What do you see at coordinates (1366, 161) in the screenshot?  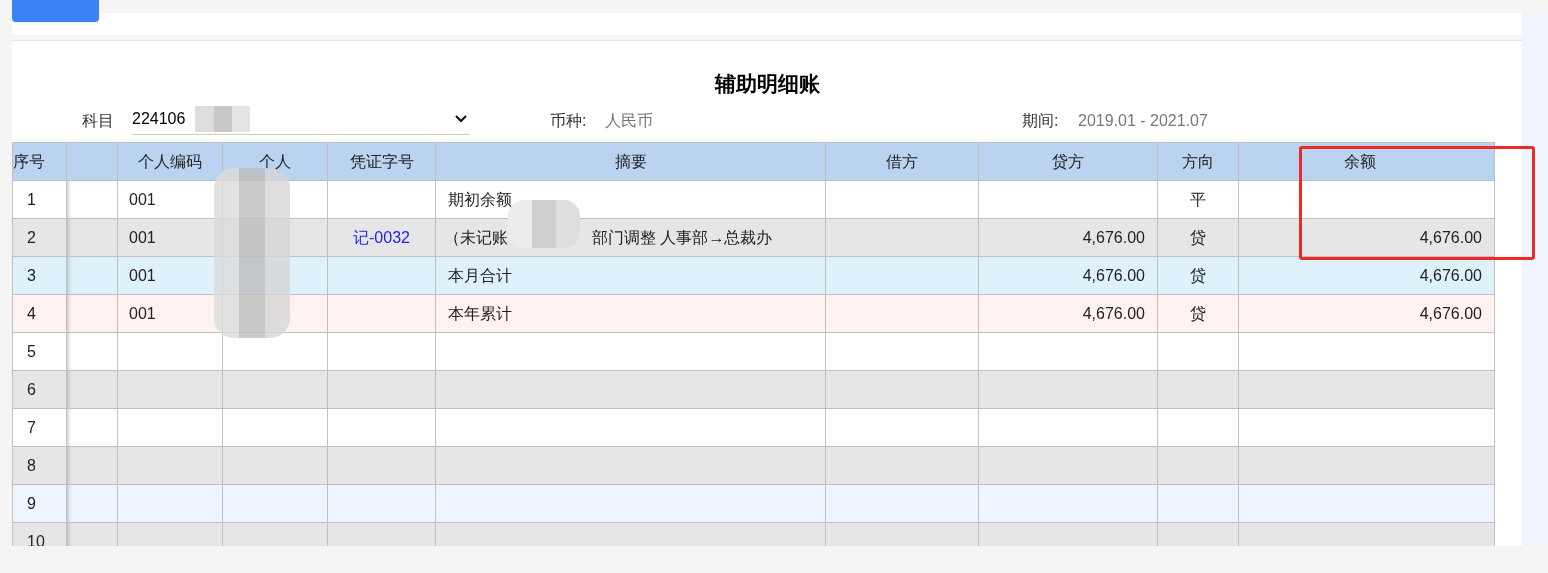 I see `column-header: 余额` at bounding box center [1366, 161].